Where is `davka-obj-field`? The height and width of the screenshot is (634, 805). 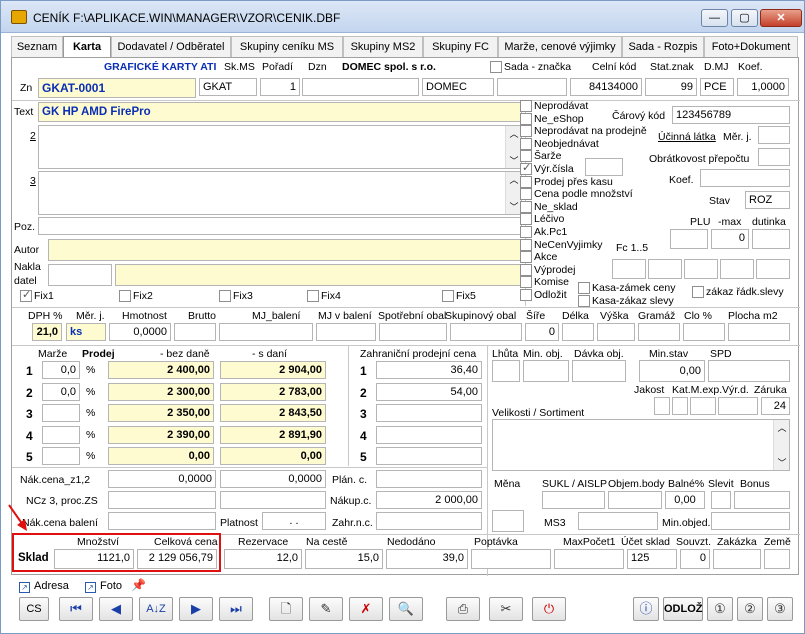
davka-obj-field is located at coordinates (599, 371).